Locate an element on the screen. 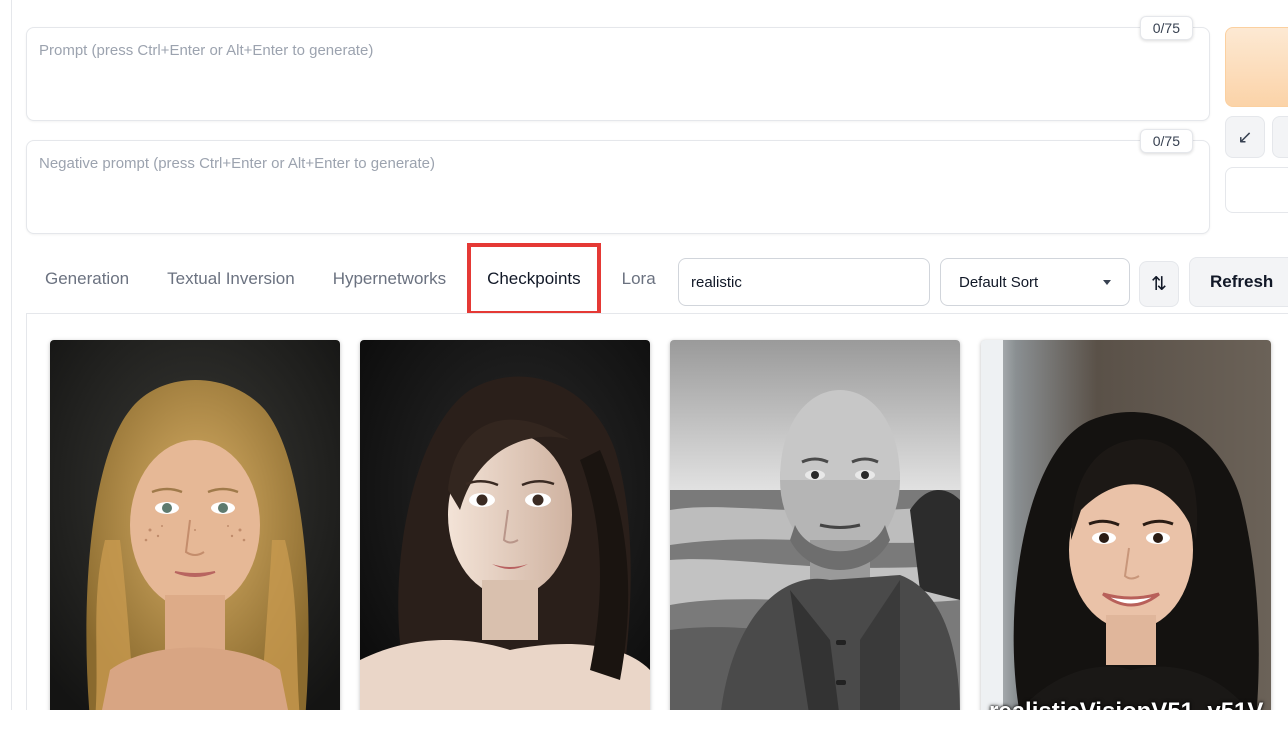 The height and width of the screenshot is (734, 1288). sort-up-down-icon: ⇅ is located at coordinates (1159, 284).